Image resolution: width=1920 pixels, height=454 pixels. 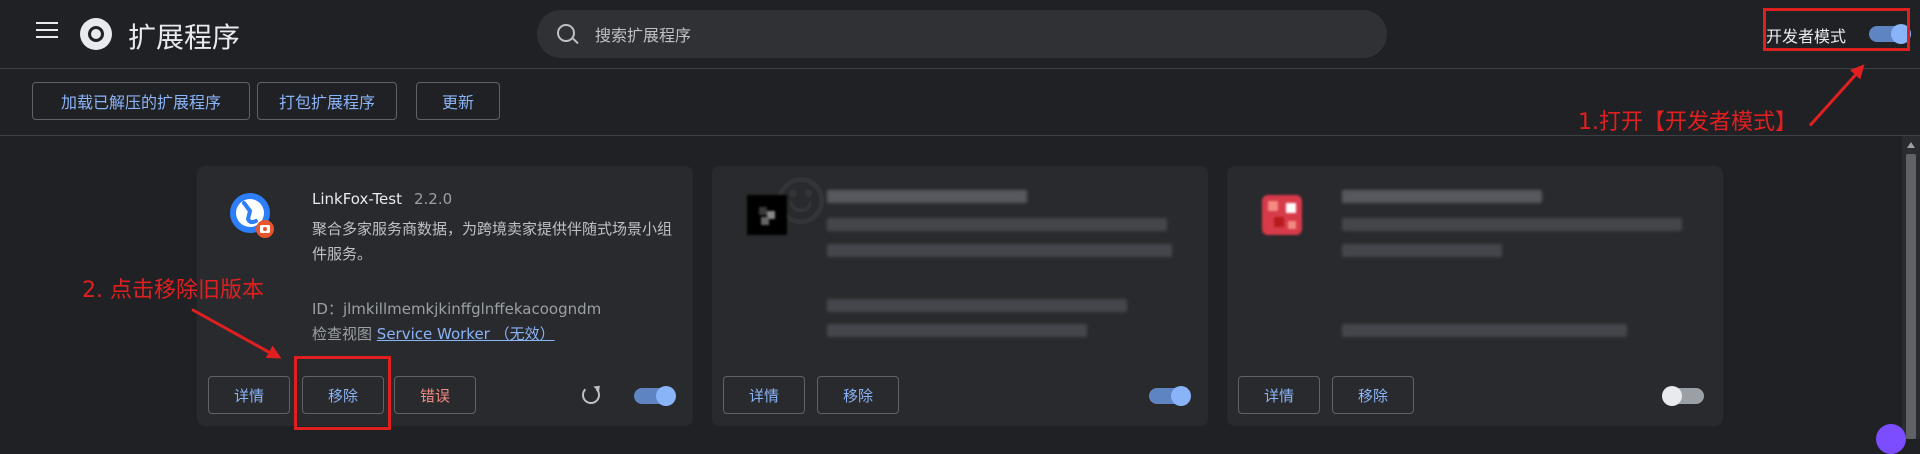 I want to click on extension-card-blurred-2: 详情 移除, so click(x=1475, y=296).